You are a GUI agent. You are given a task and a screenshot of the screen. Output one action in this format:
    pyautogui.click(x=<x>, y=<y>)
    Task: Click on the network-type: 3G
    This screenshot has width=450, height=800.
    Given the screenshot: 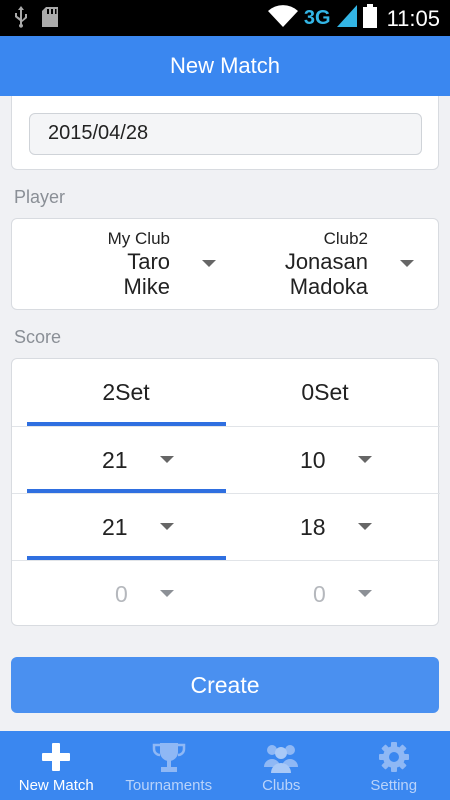 What is the action you would take?
    pyautogui.click(x=317, y=18)
    